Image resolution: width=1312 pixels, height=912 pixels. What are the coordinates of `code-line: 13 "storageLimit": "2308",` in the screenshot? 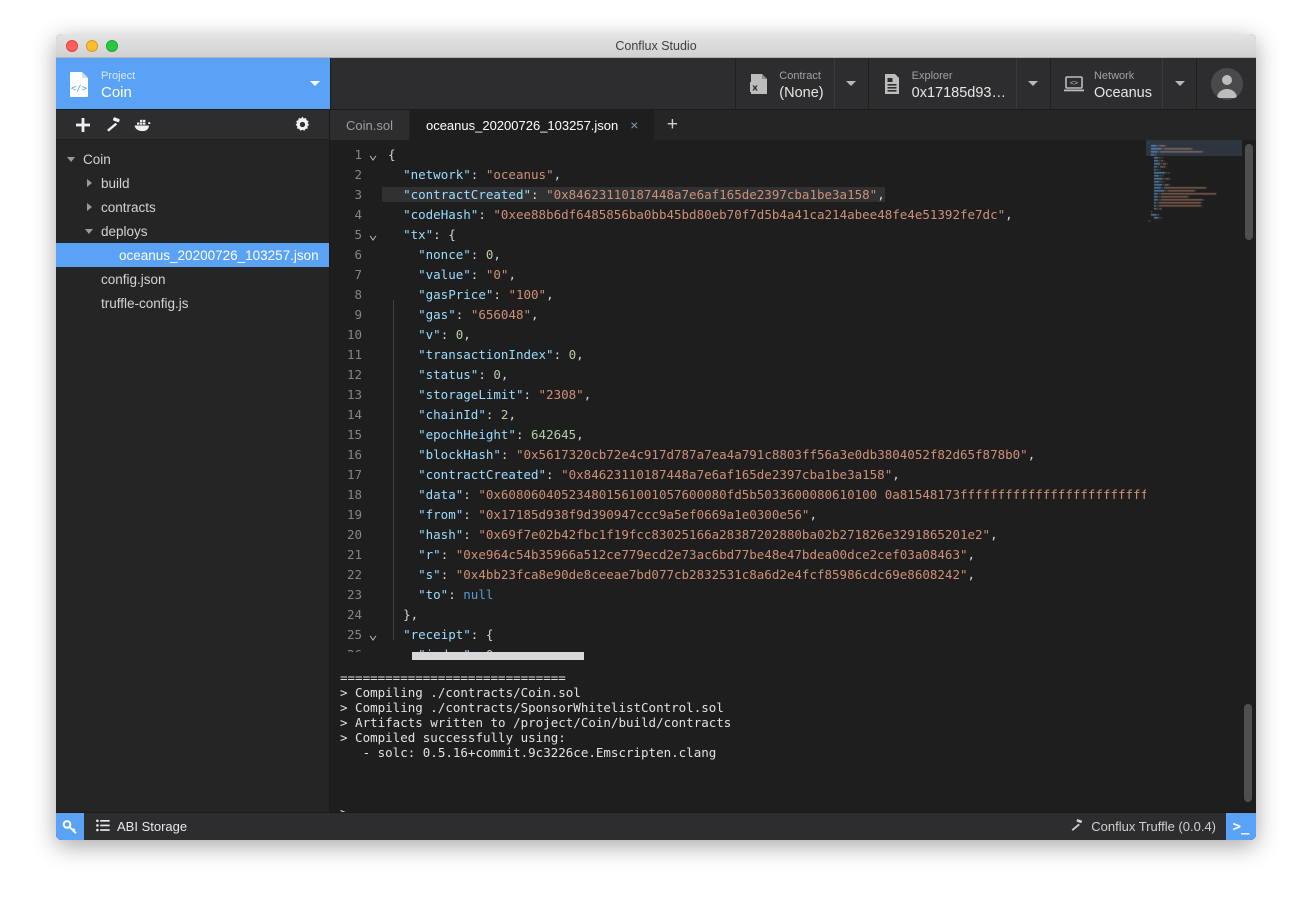 It's located at (738, 394).